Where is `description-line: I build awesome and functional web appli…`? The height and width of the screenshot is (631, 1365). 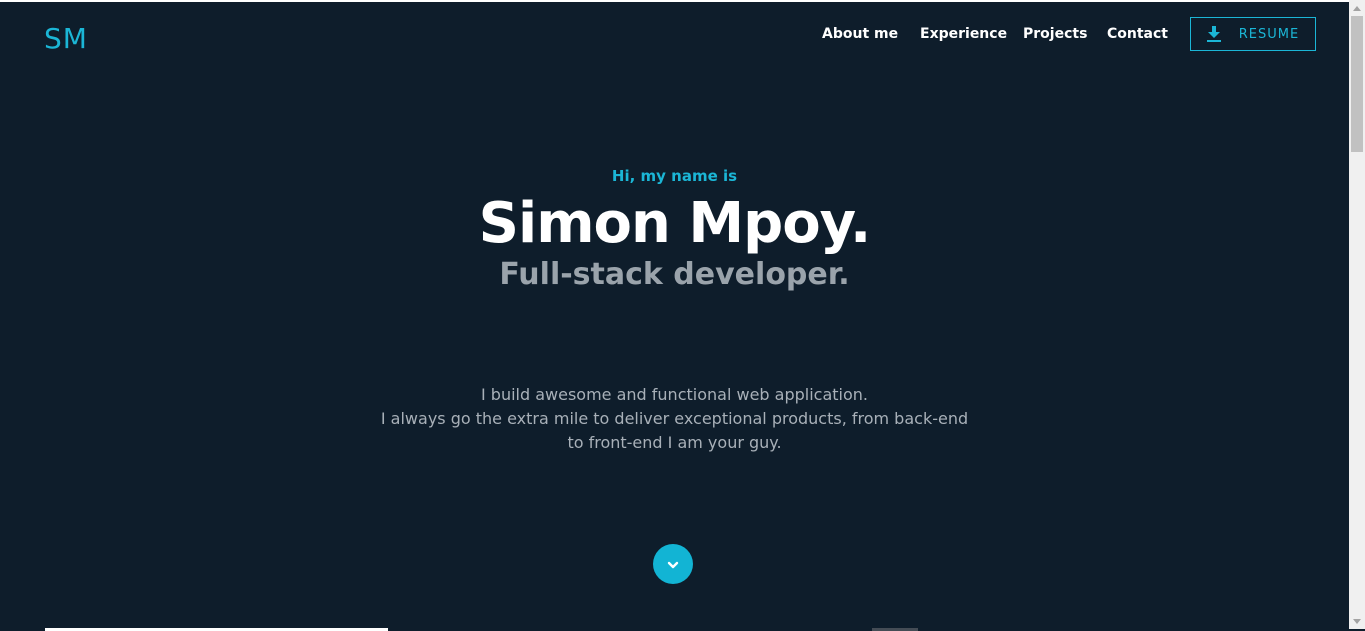
description-line: I build awesome and functional web appli… is located at coordinates (674, 394).